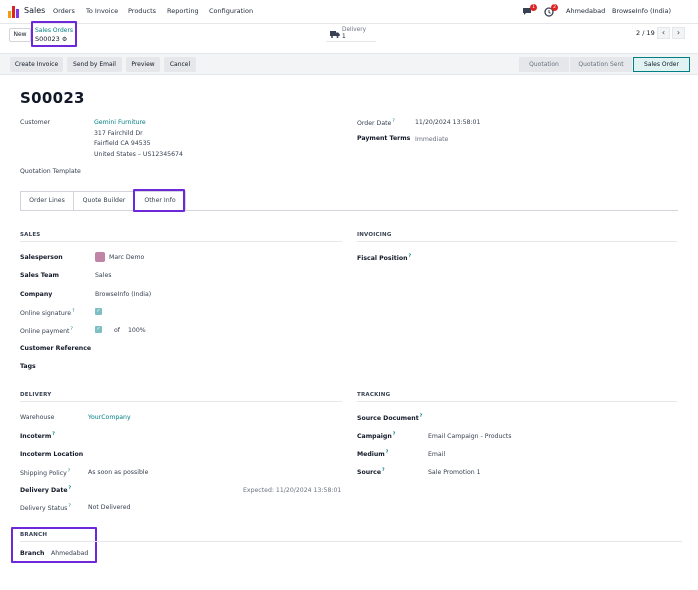 The width and height of the screenshot is (698, 590). What do you see at coordinates (56, 348) in the screenshot?
I see `customer-reference-label: Customer Reference` at bounding box center [56, 348].